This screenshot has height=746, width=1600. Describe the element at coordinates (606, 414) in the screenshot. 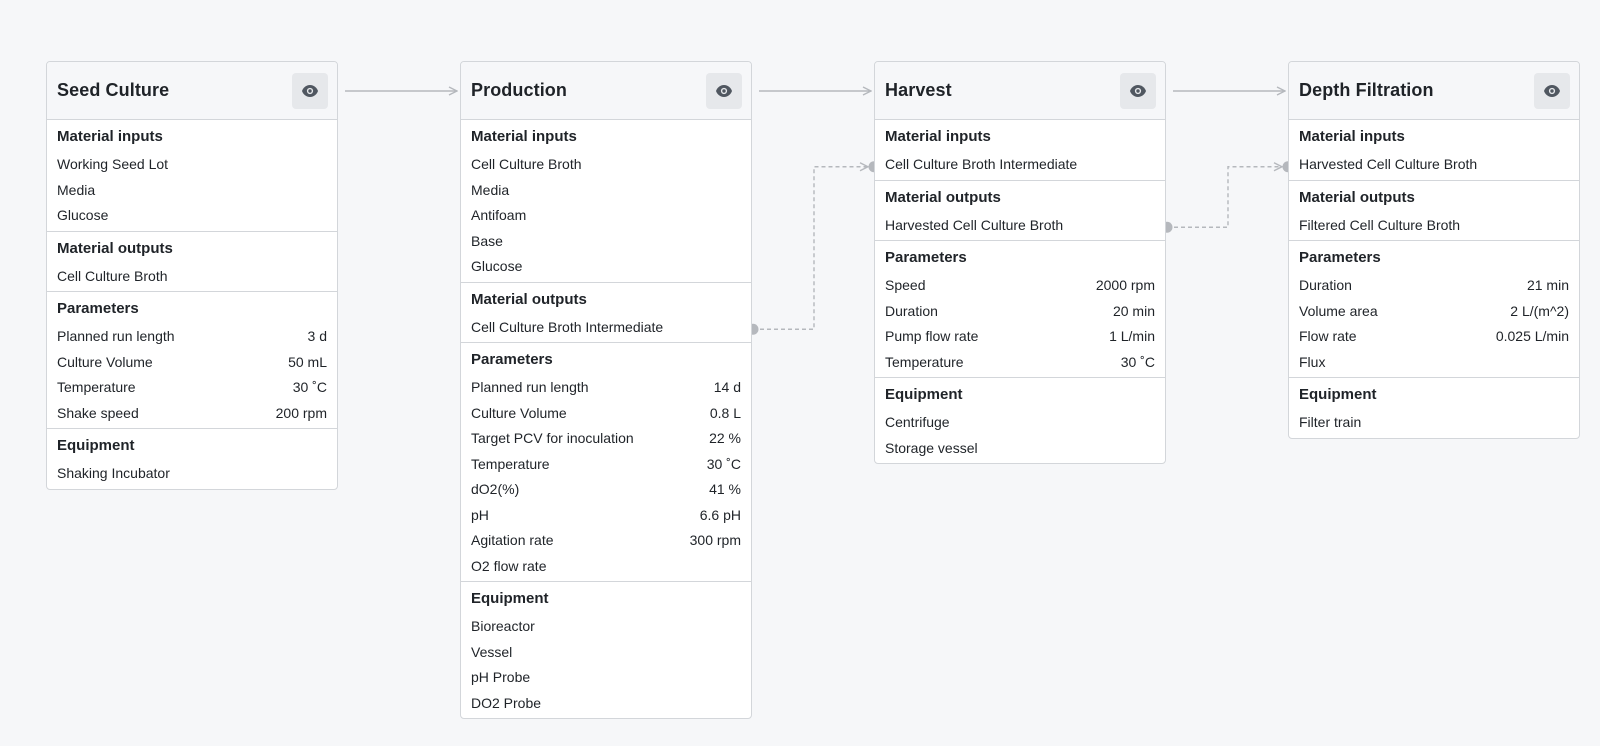

I see `list-item: Culture Volume 0.8 L` at that location.